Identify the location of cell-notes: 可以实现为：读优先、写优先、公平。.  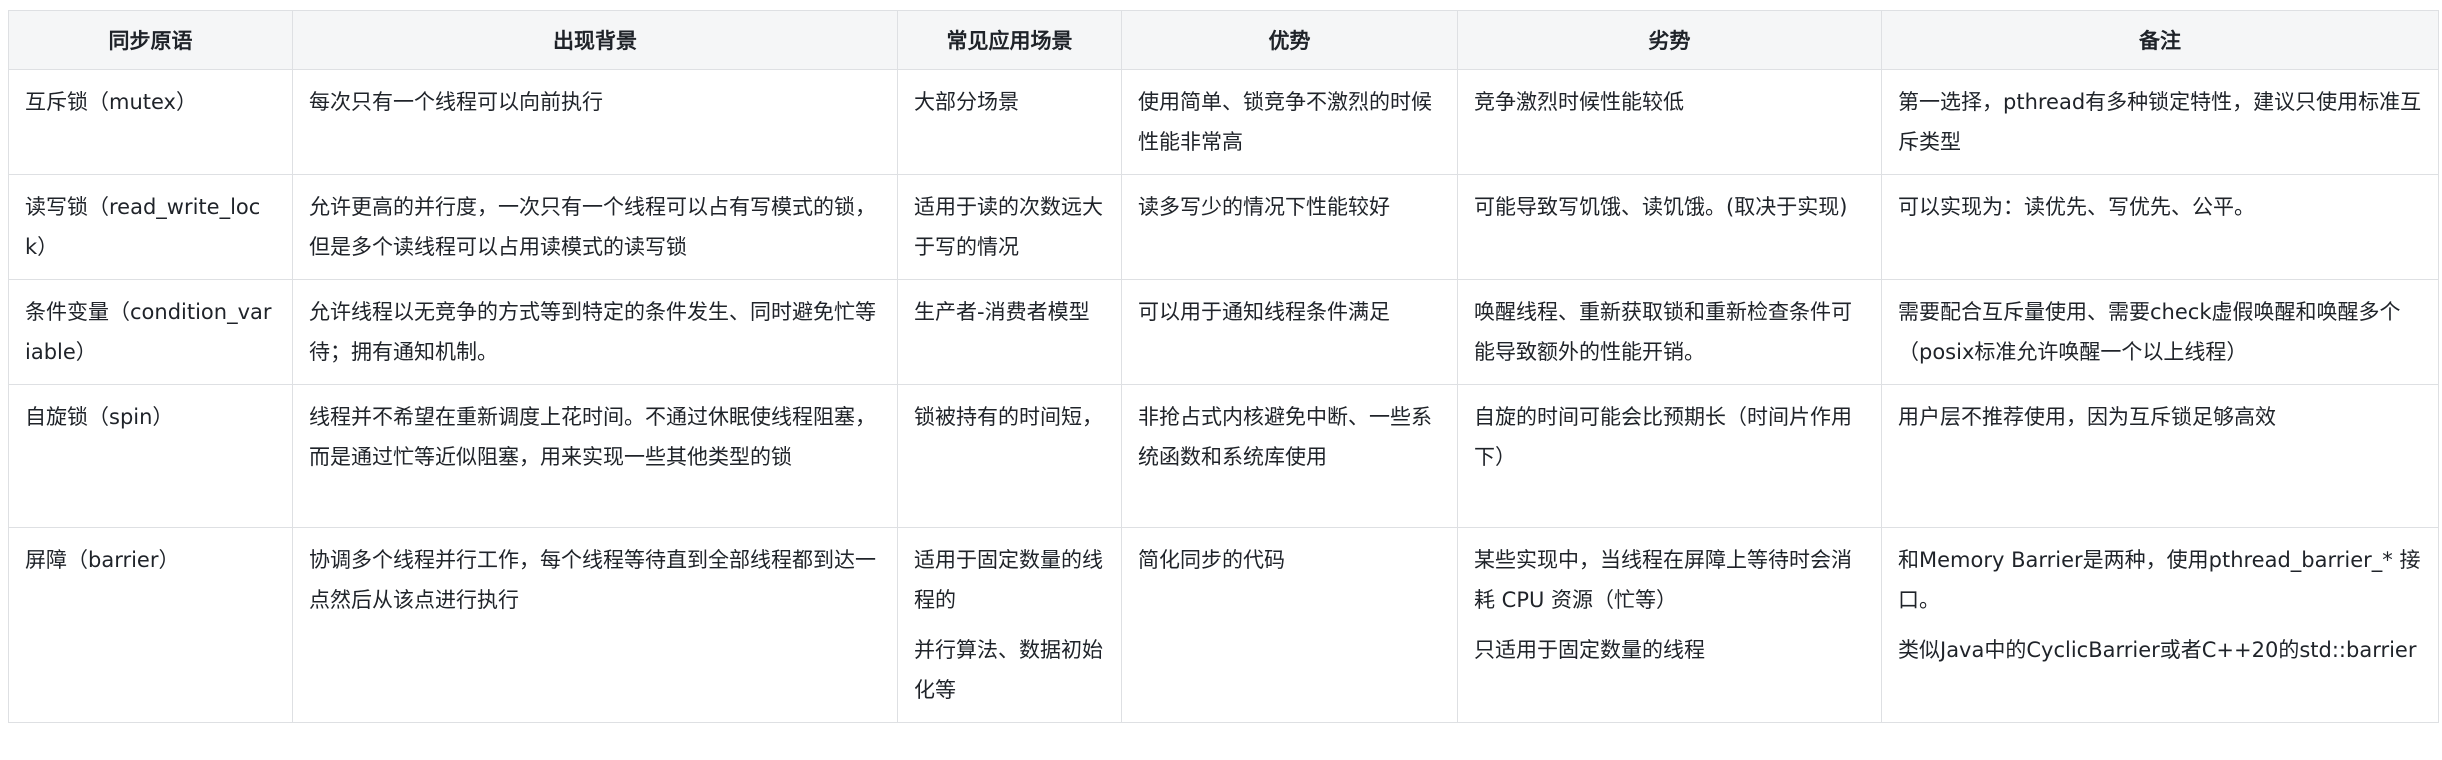
(2160, 227).